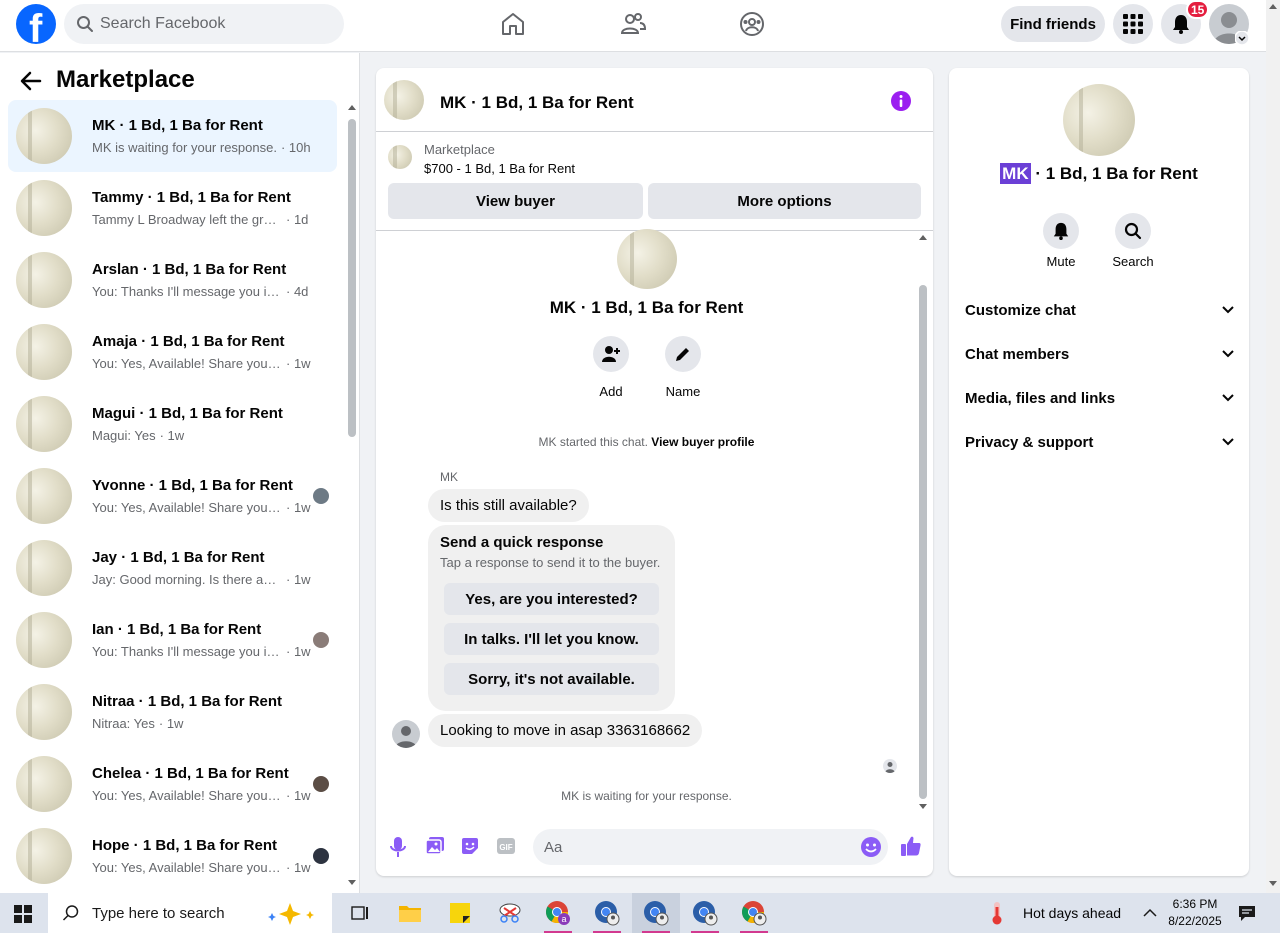 The width and height of the screenshot is (1280, 933). I want to click on info-icon, so click(901, 101).